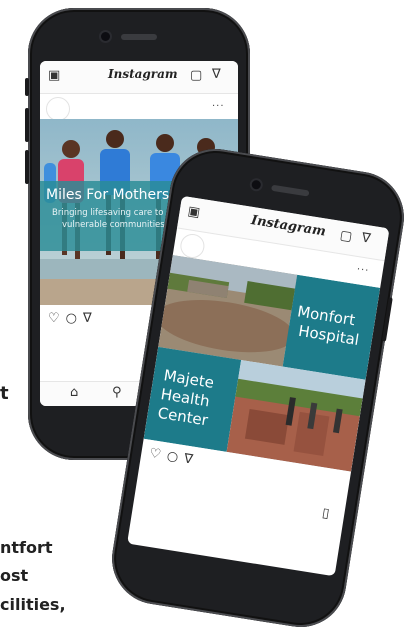 This screenshot has height=634, width=415. What do you see at coordinates (57, 318) in the screenshot?
I see `heart-icon: ♡` at bounding box center [57, 318].